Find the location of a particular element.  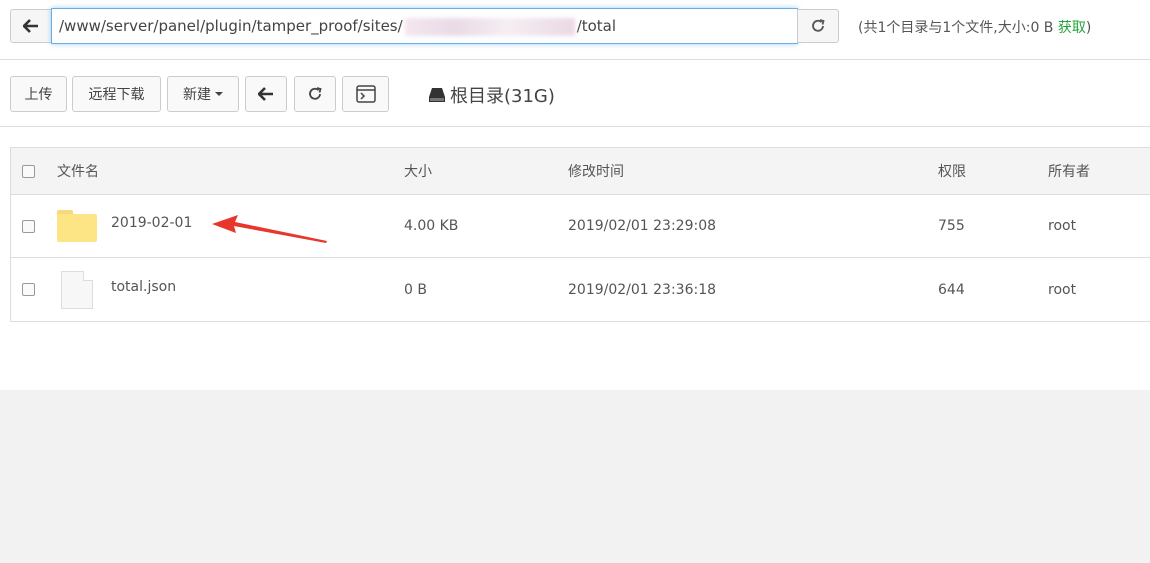

header-filename: 文件名 is located at coordinates (78, 171).